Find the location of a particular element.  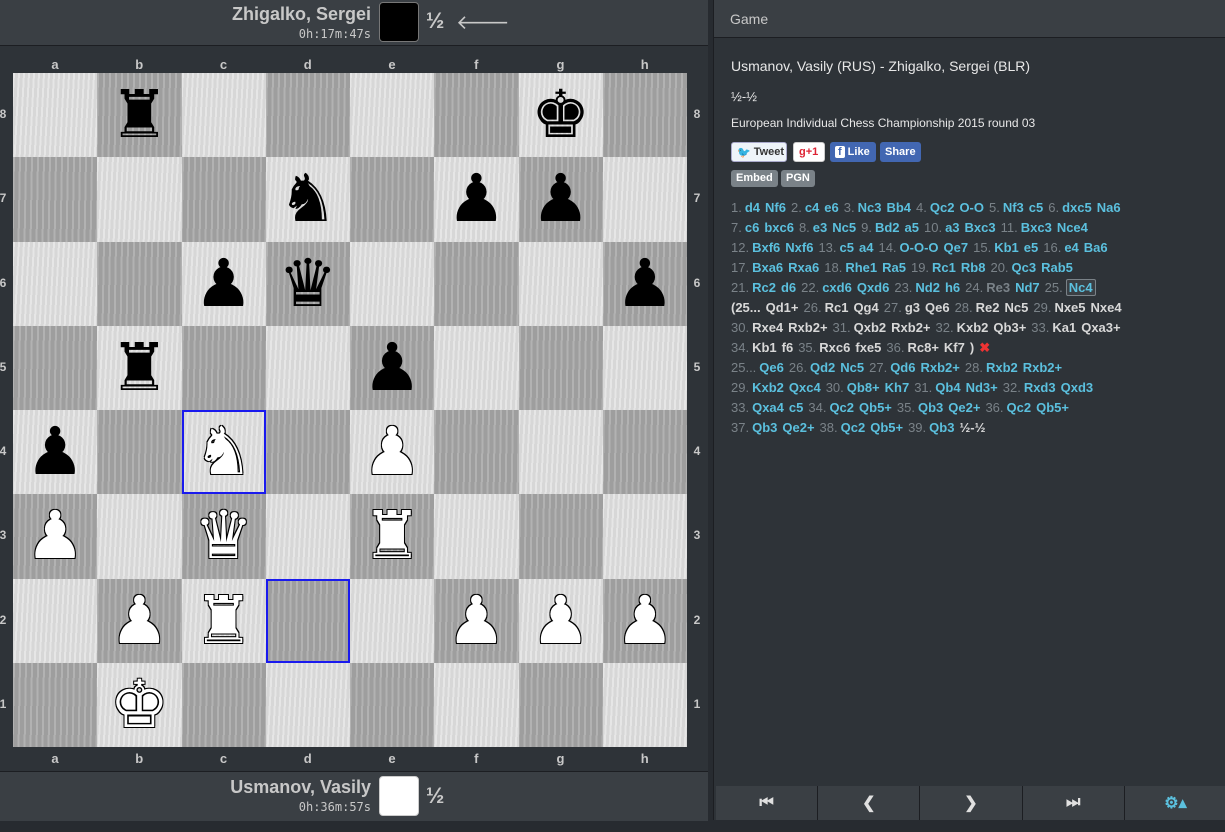

white-knight-piece: ♞ is located at coordinates (224, 452).